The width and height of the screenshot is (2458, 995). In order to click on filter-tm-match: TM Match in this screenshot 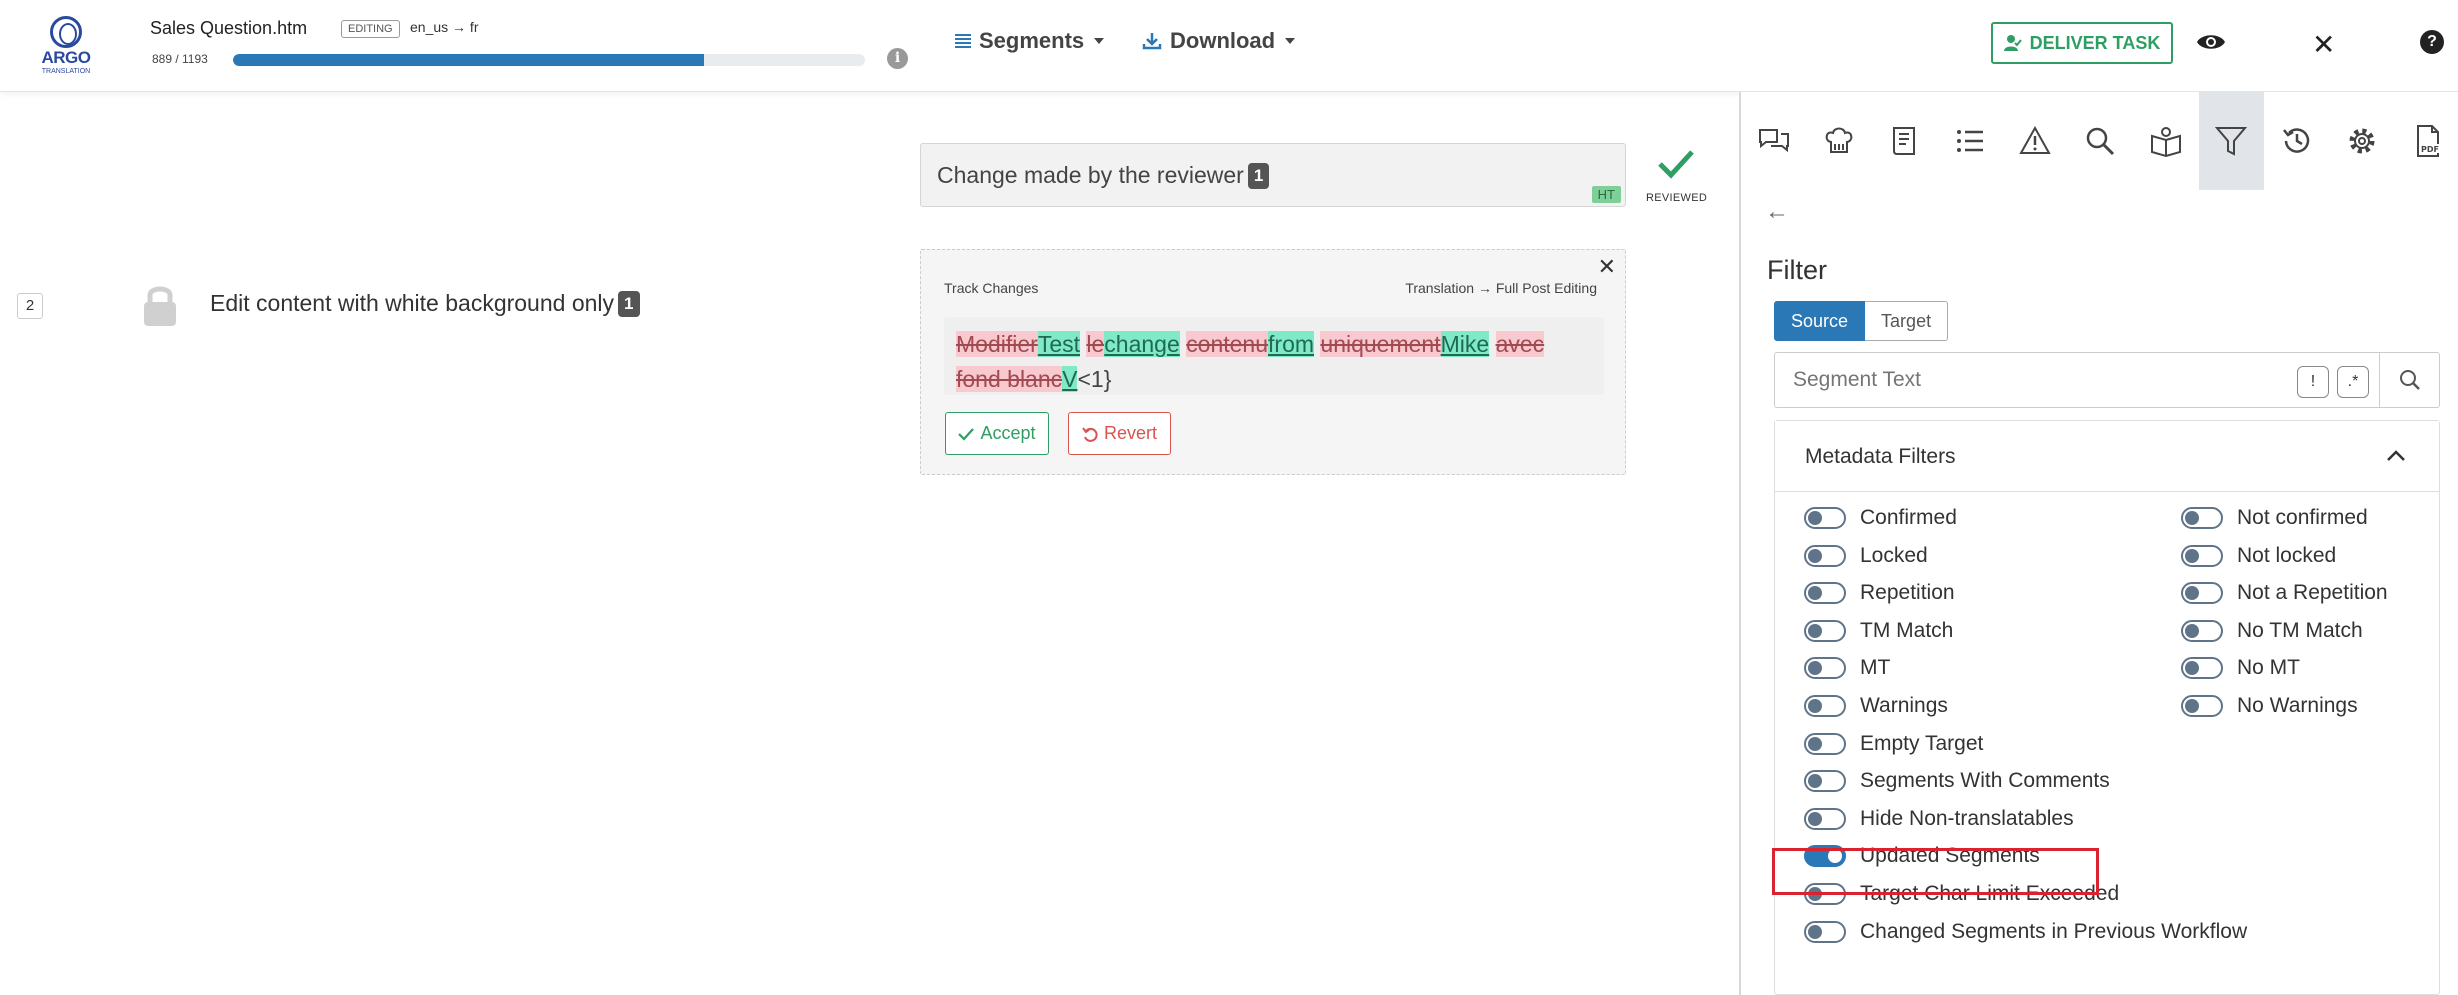, I will do `click(1878, 631)`.